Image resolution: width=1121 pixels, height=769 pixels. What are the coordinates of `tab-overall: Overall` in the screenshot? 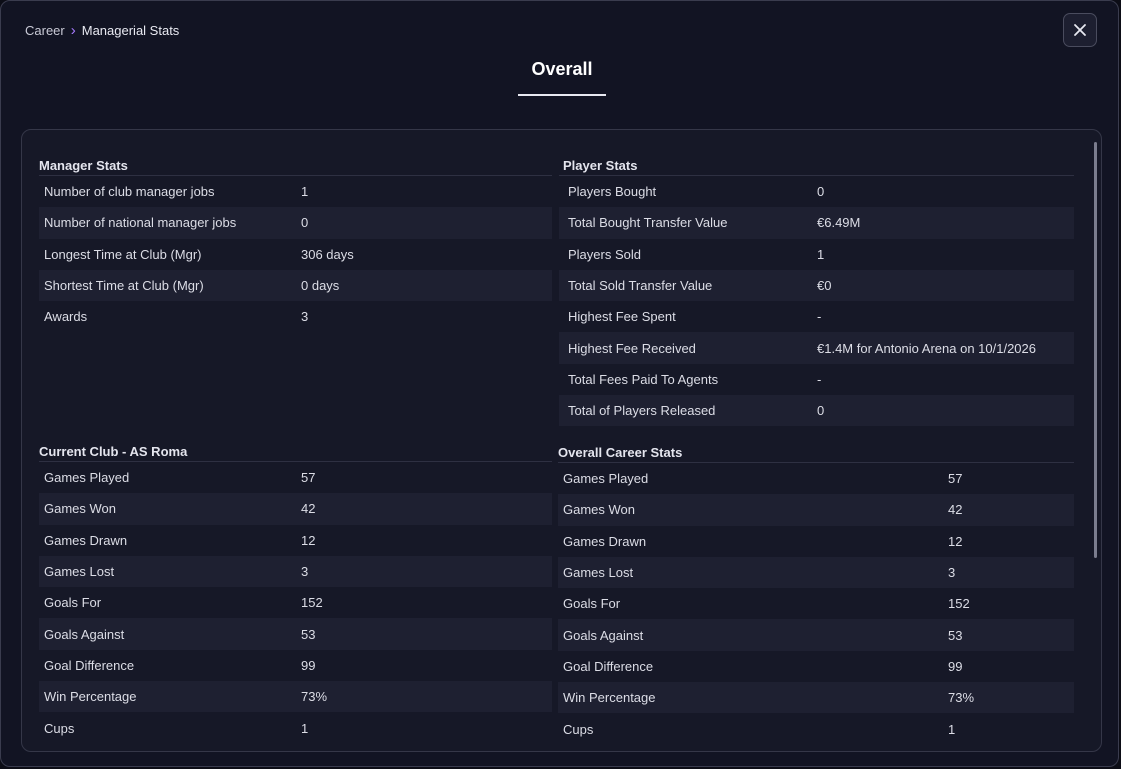 It's located at (562, 77).